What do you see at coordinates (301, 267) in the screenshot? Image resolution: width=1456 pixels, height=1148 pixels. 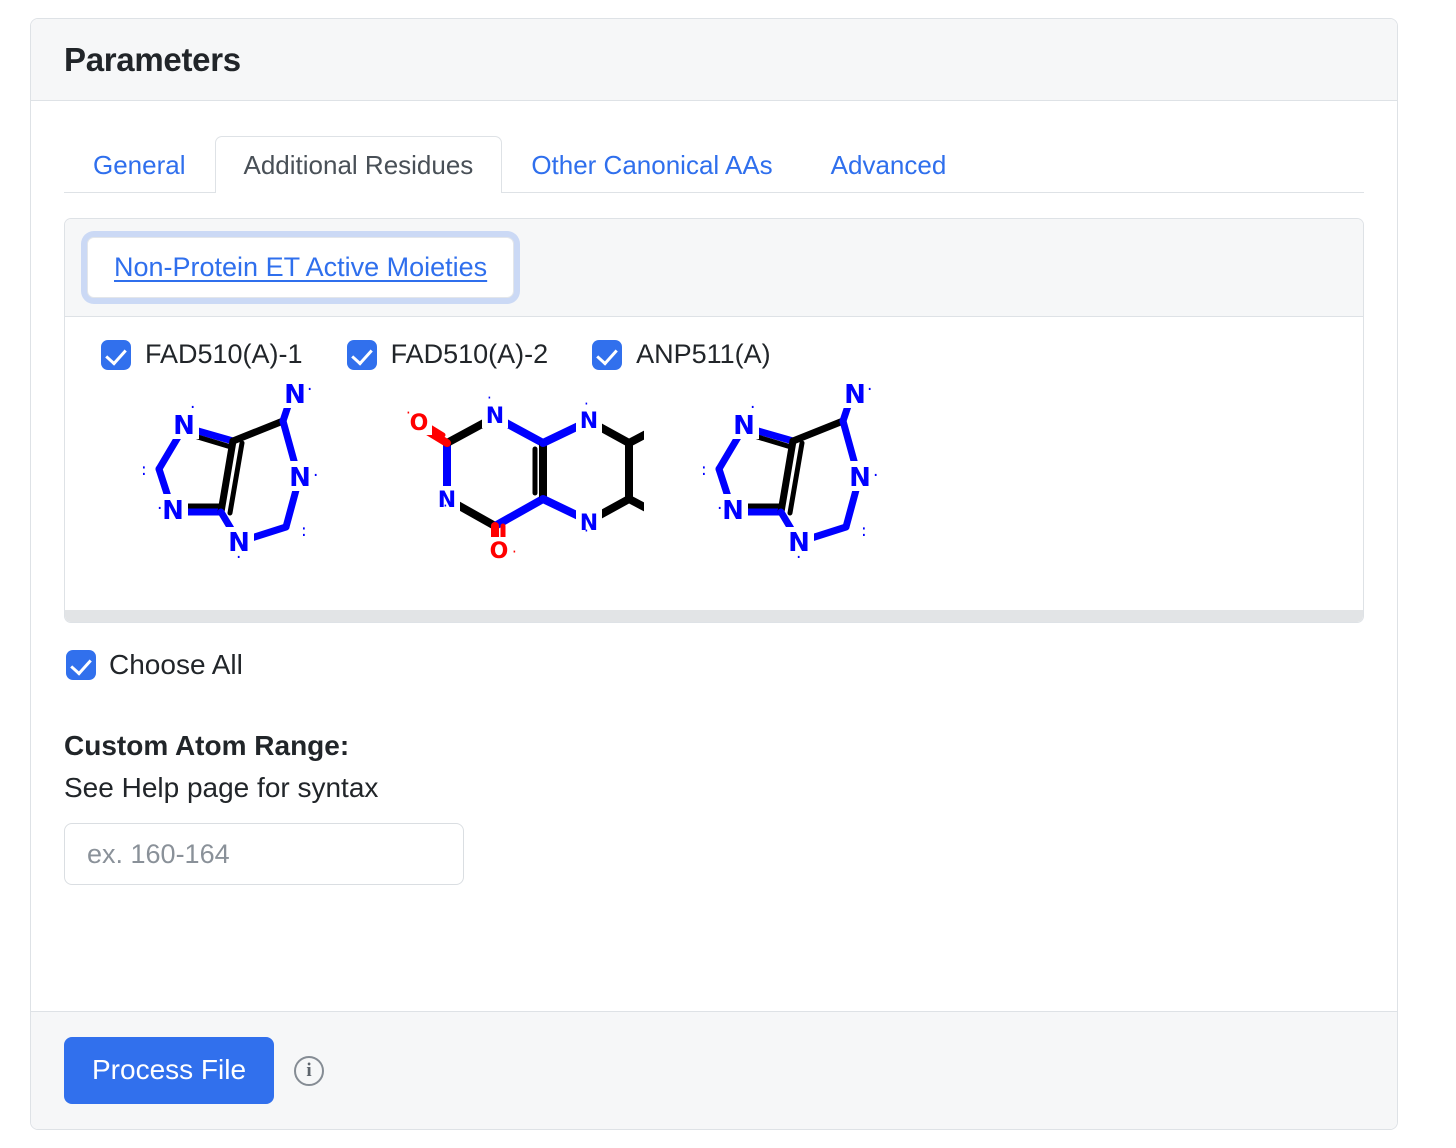 I see `non-protein-et-active-moieties-link: Non-Protein ET Active Moieties` at bounding box center [301, 267].